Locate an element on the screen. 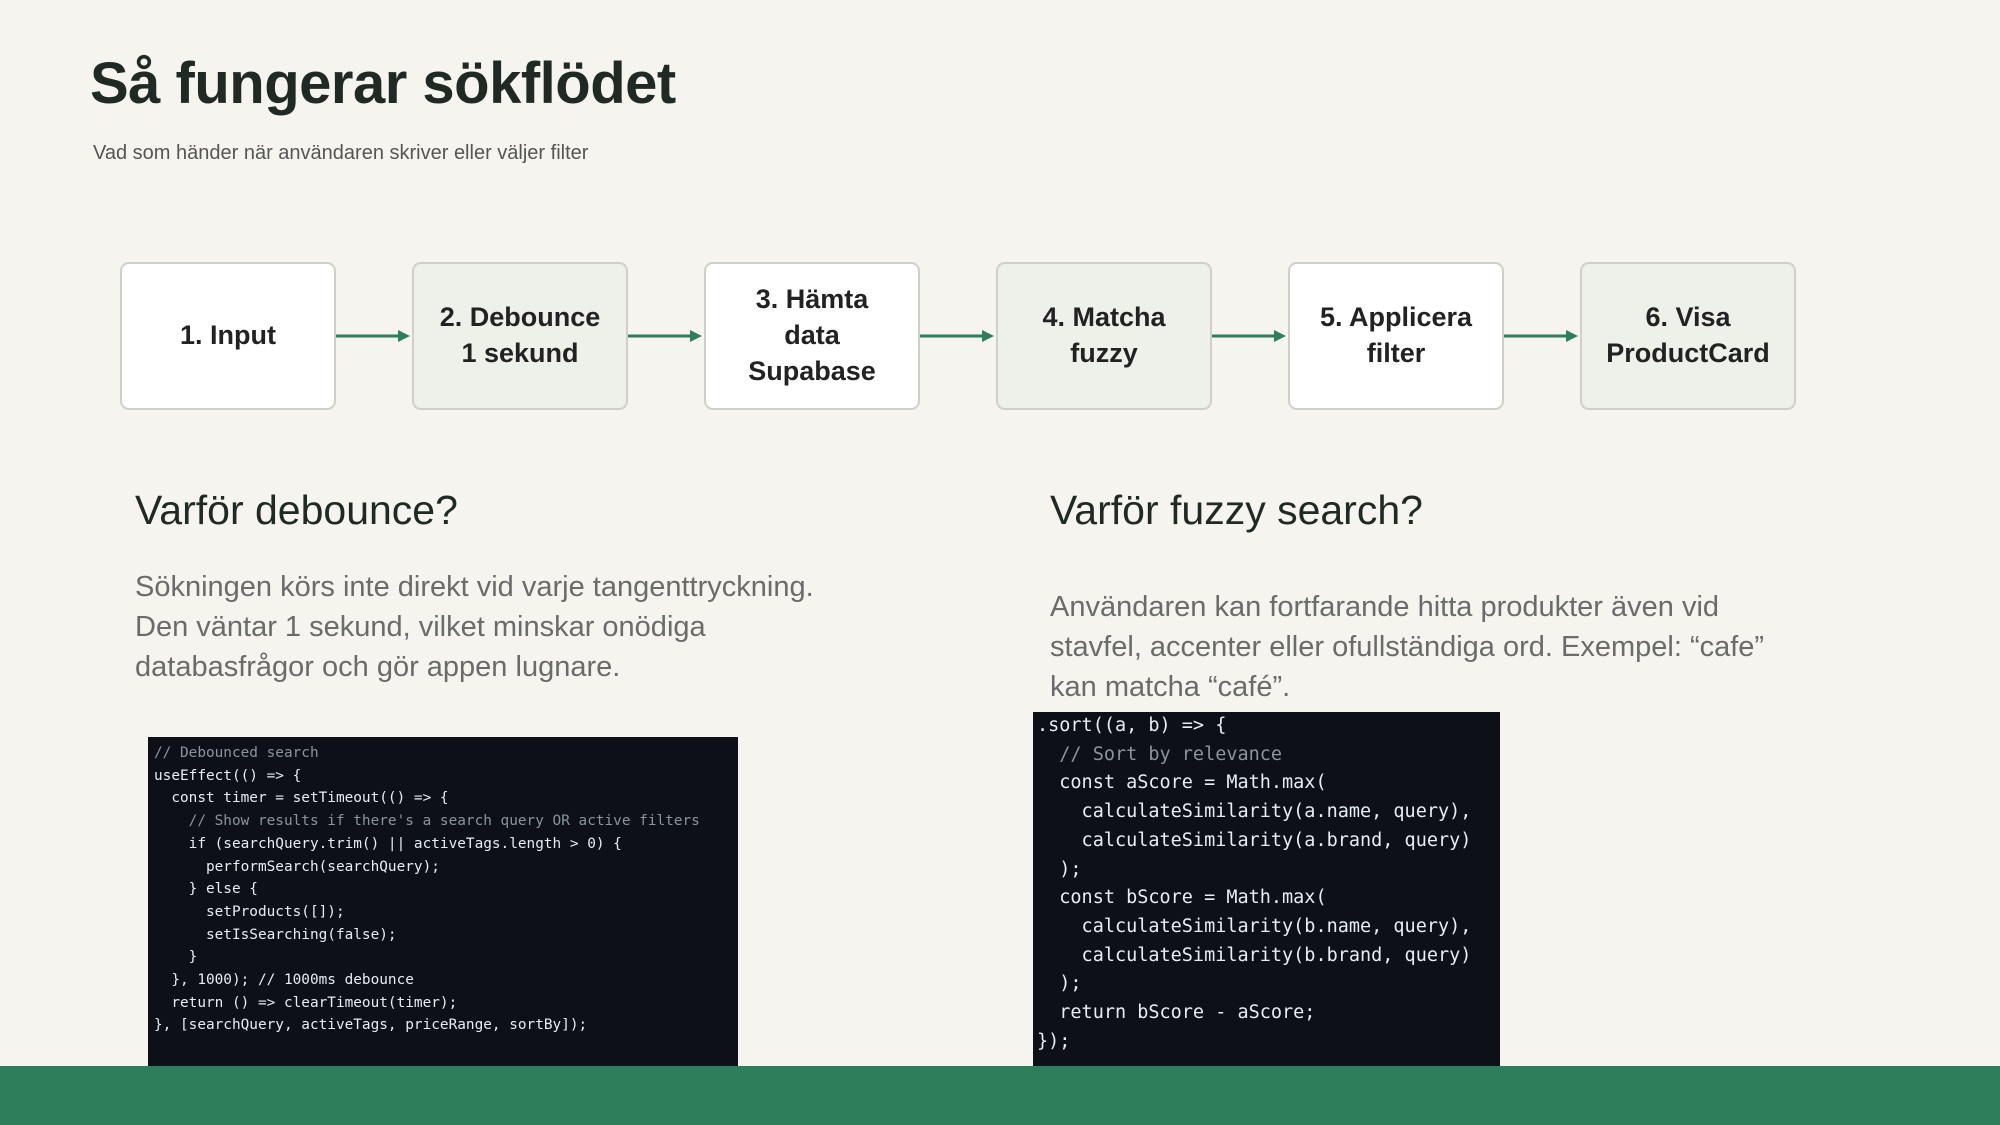 This screenshot has width=2000, height=1125. code-line: .sort((a, b) => { is located at coordinates (1132, 725).